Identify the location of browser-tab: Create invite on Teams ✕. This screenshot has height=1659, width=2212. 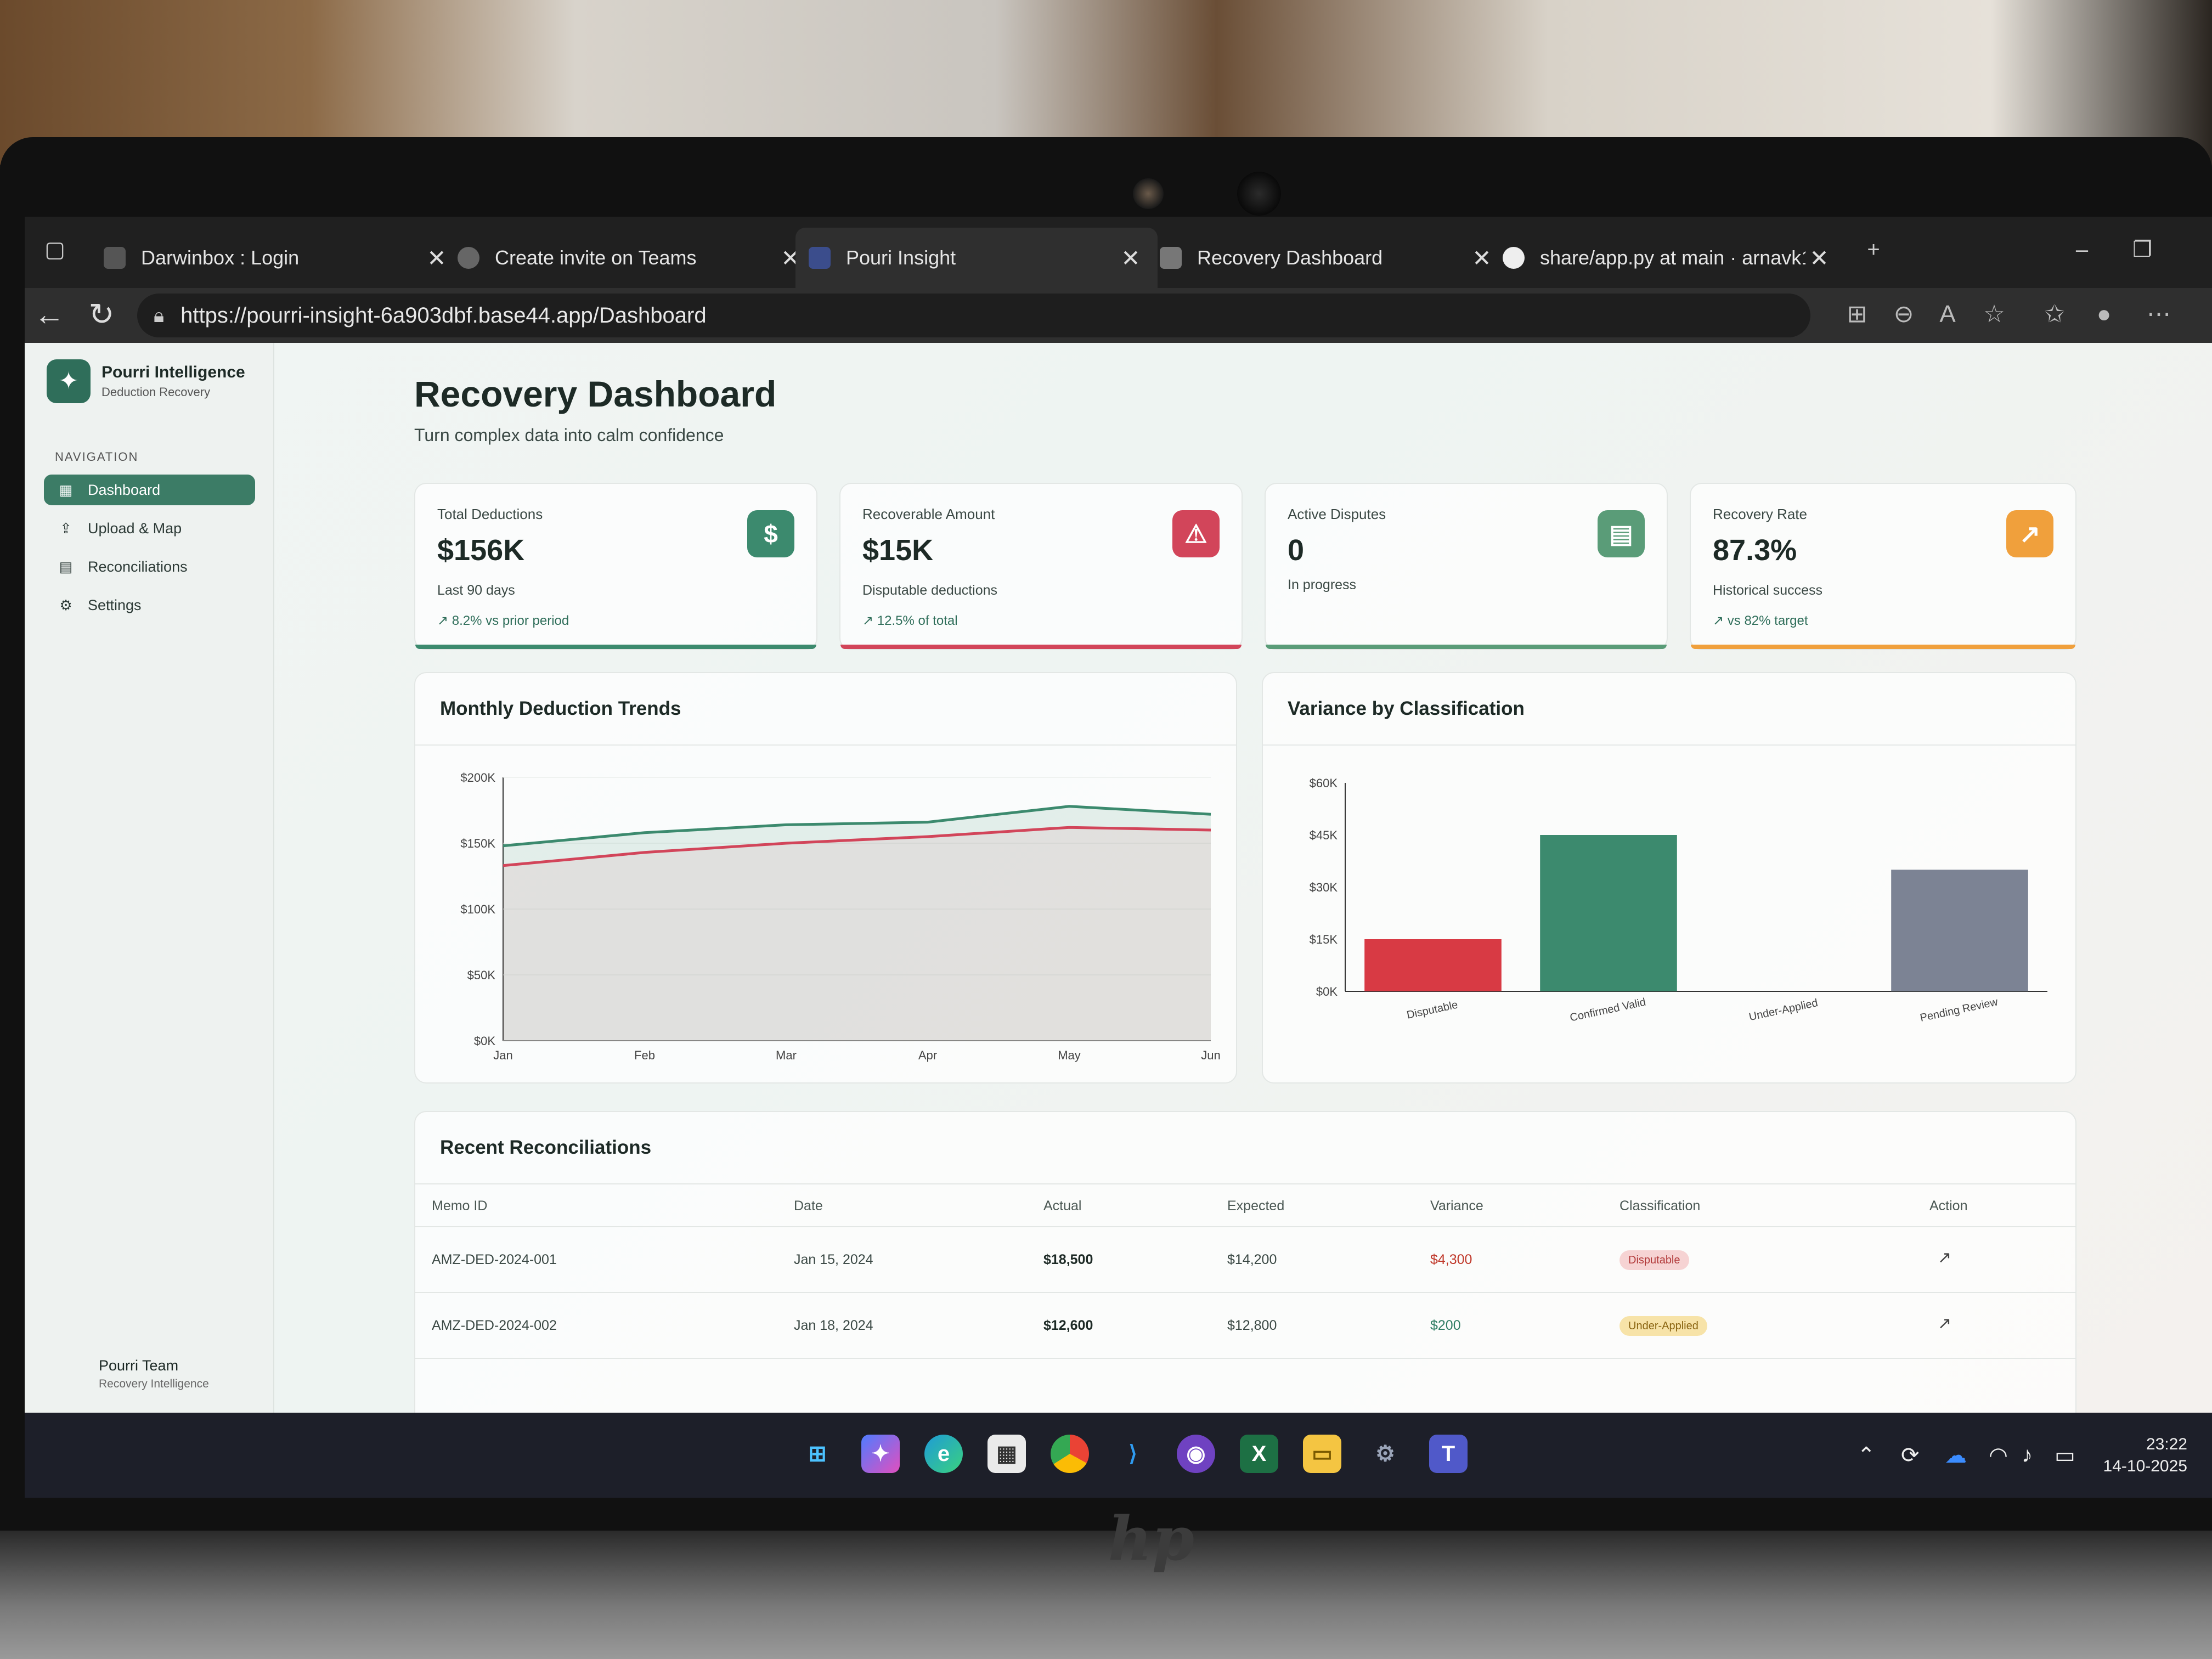
(630, 258).